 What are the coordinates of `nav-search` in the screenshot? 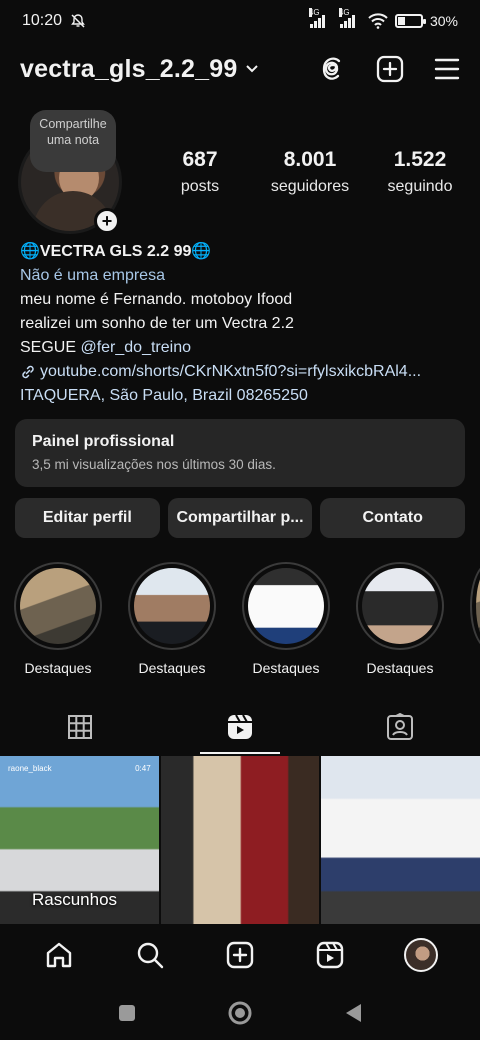 It's located at (150, 955).